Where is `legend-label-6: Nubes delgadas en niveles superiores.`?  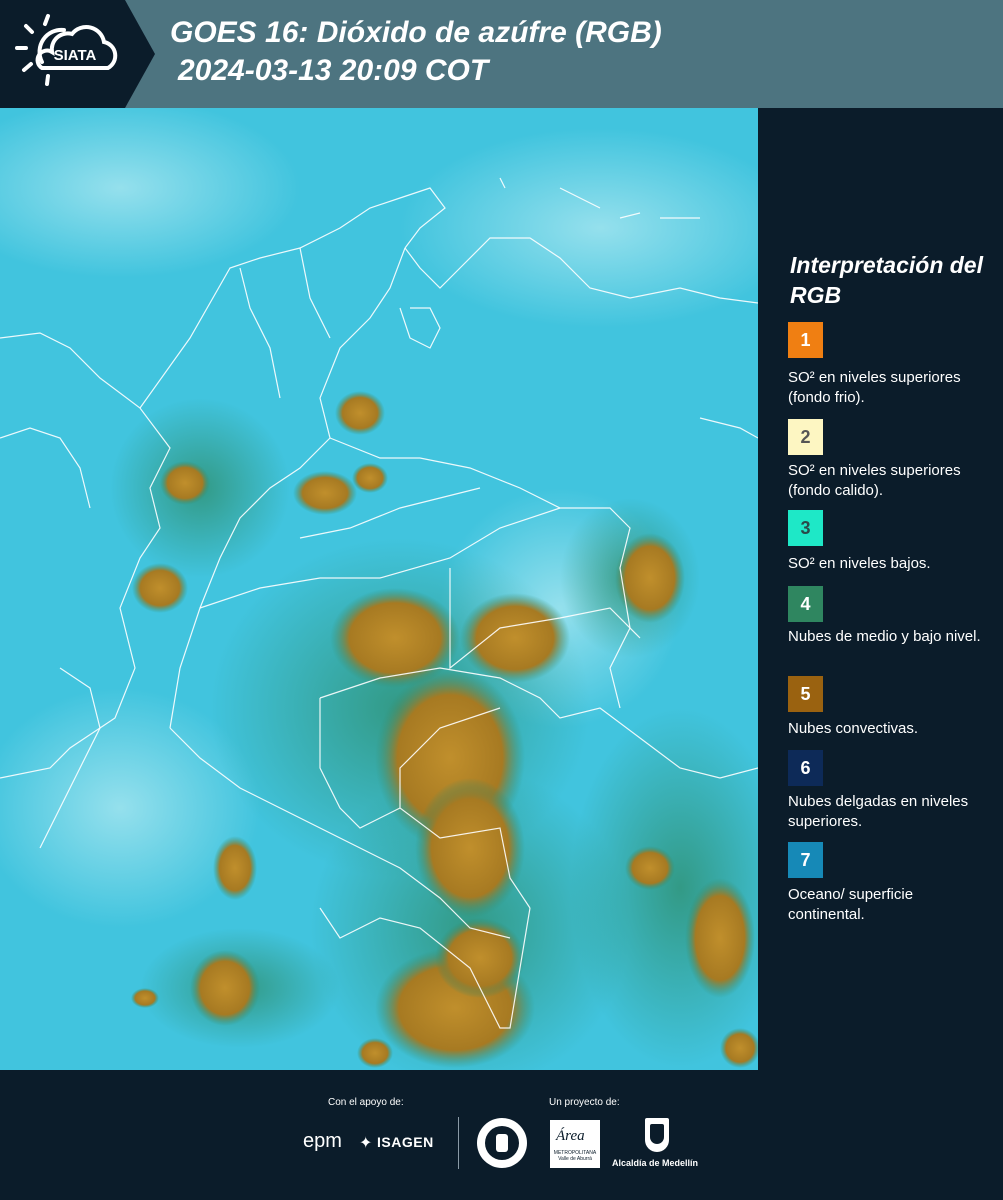 legend-label-6: Nubes delgadas en niveles superiores. is located at coordinates (878, 811).